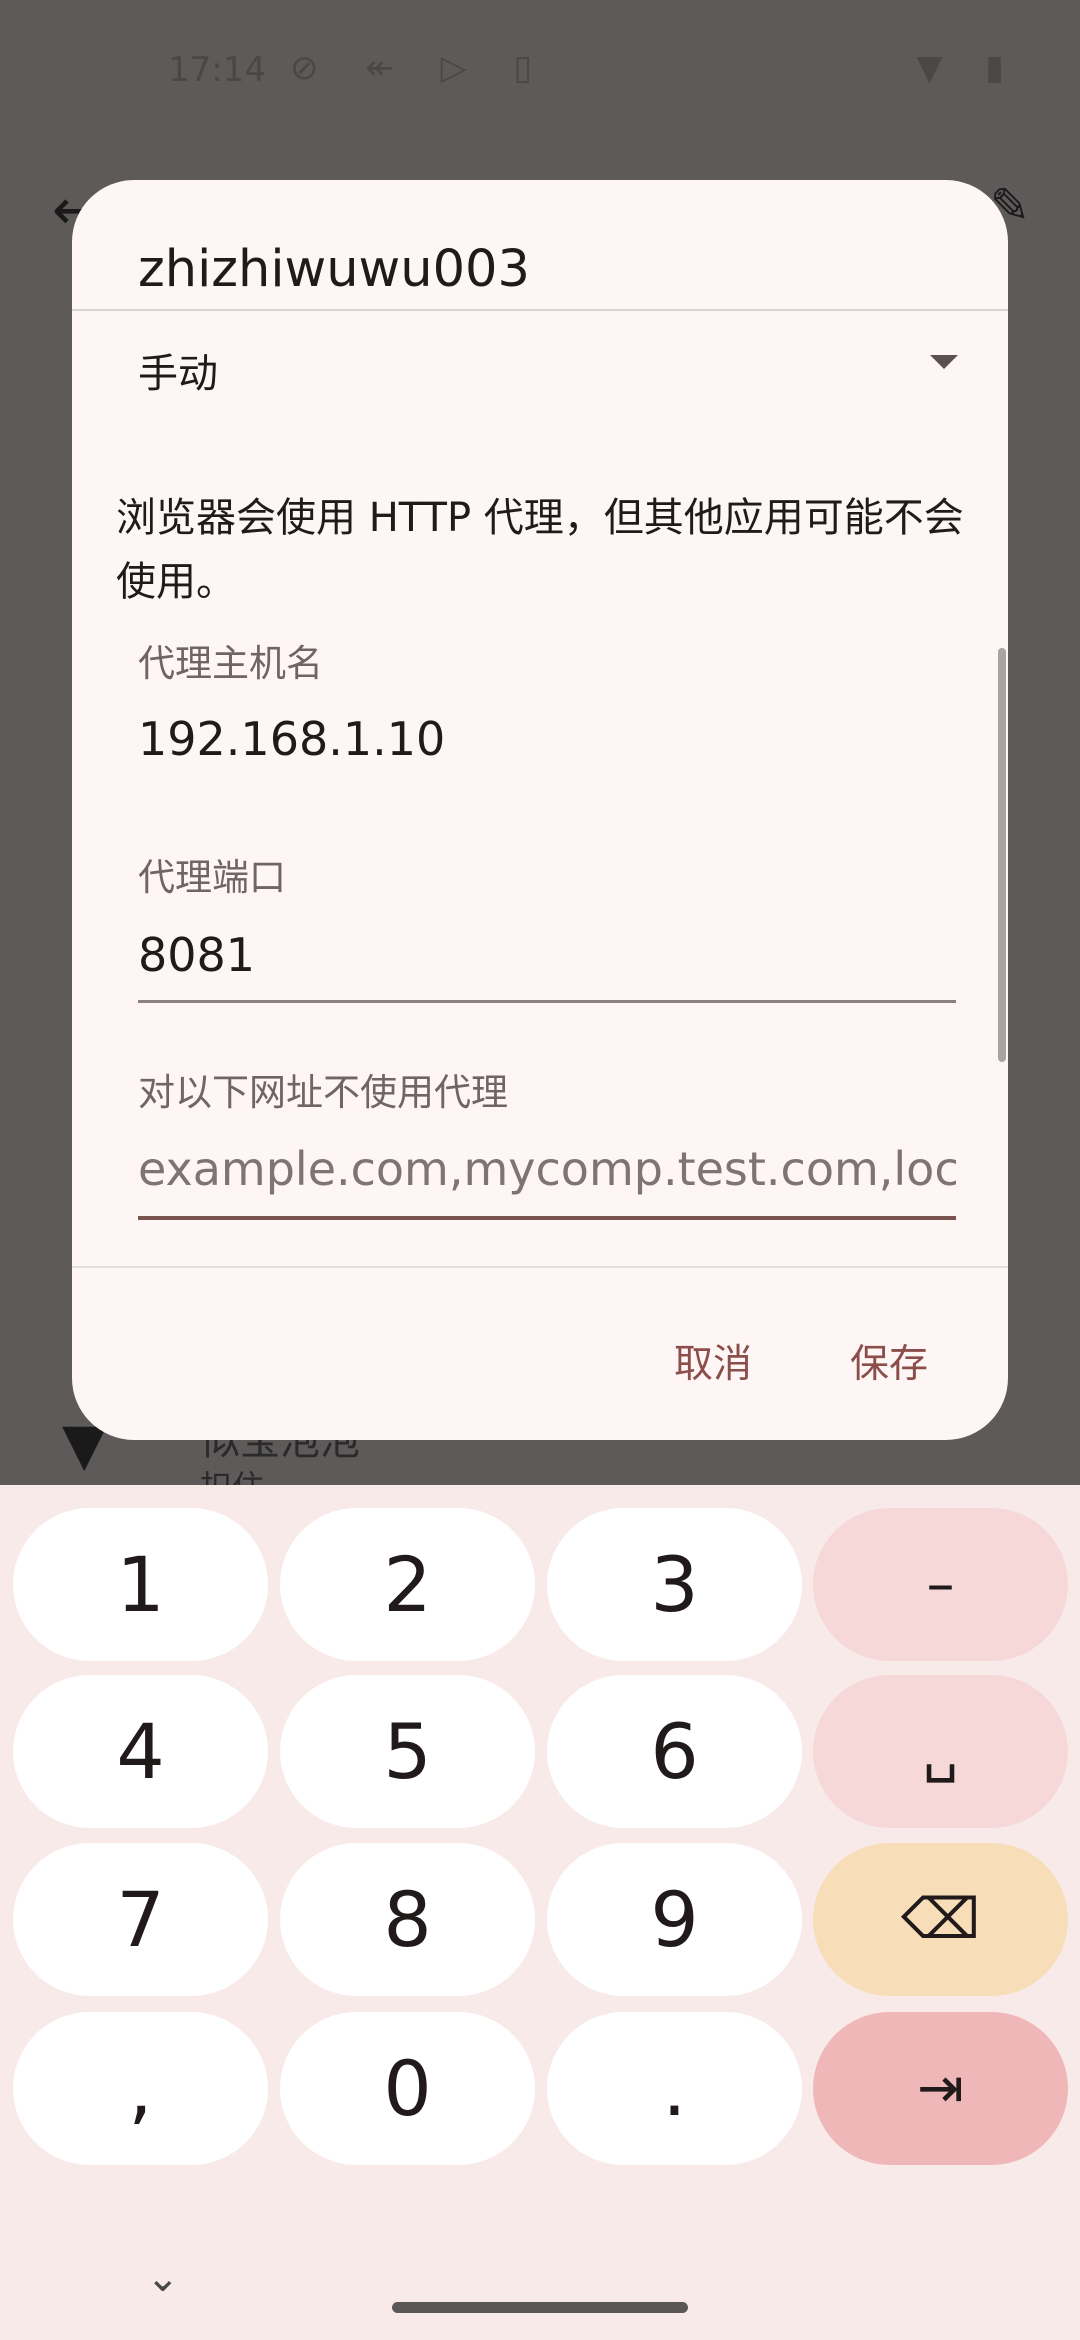  Describe the element at coordinates (420, 68) in the screenshot. I see `status-notification-icons: ⊘ ↞ ▷ ▯` at that location.